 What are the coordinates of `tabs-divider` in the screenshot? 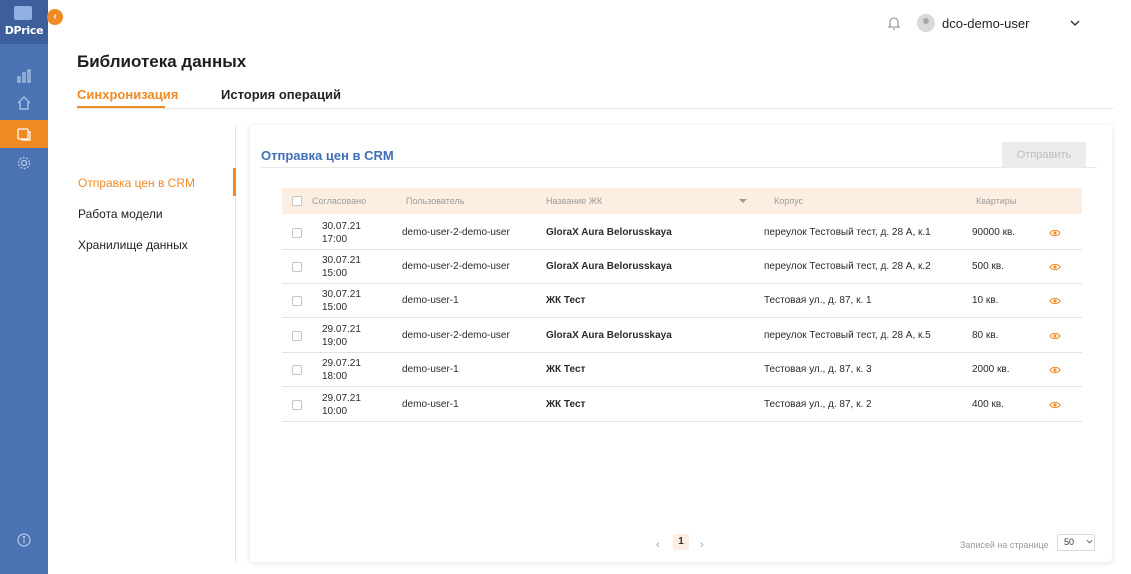 It's located at (595, 108).